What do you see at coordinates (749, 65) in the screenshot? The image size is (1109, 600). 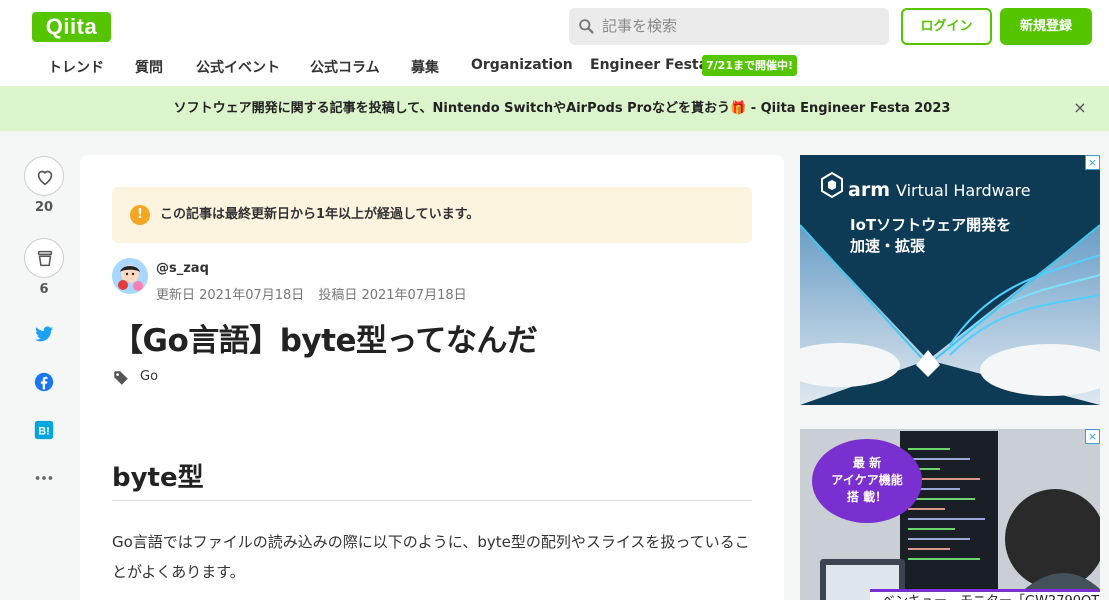 I see `festa-badge: 7/21まで開催中!` at bounding box center [749, 65].